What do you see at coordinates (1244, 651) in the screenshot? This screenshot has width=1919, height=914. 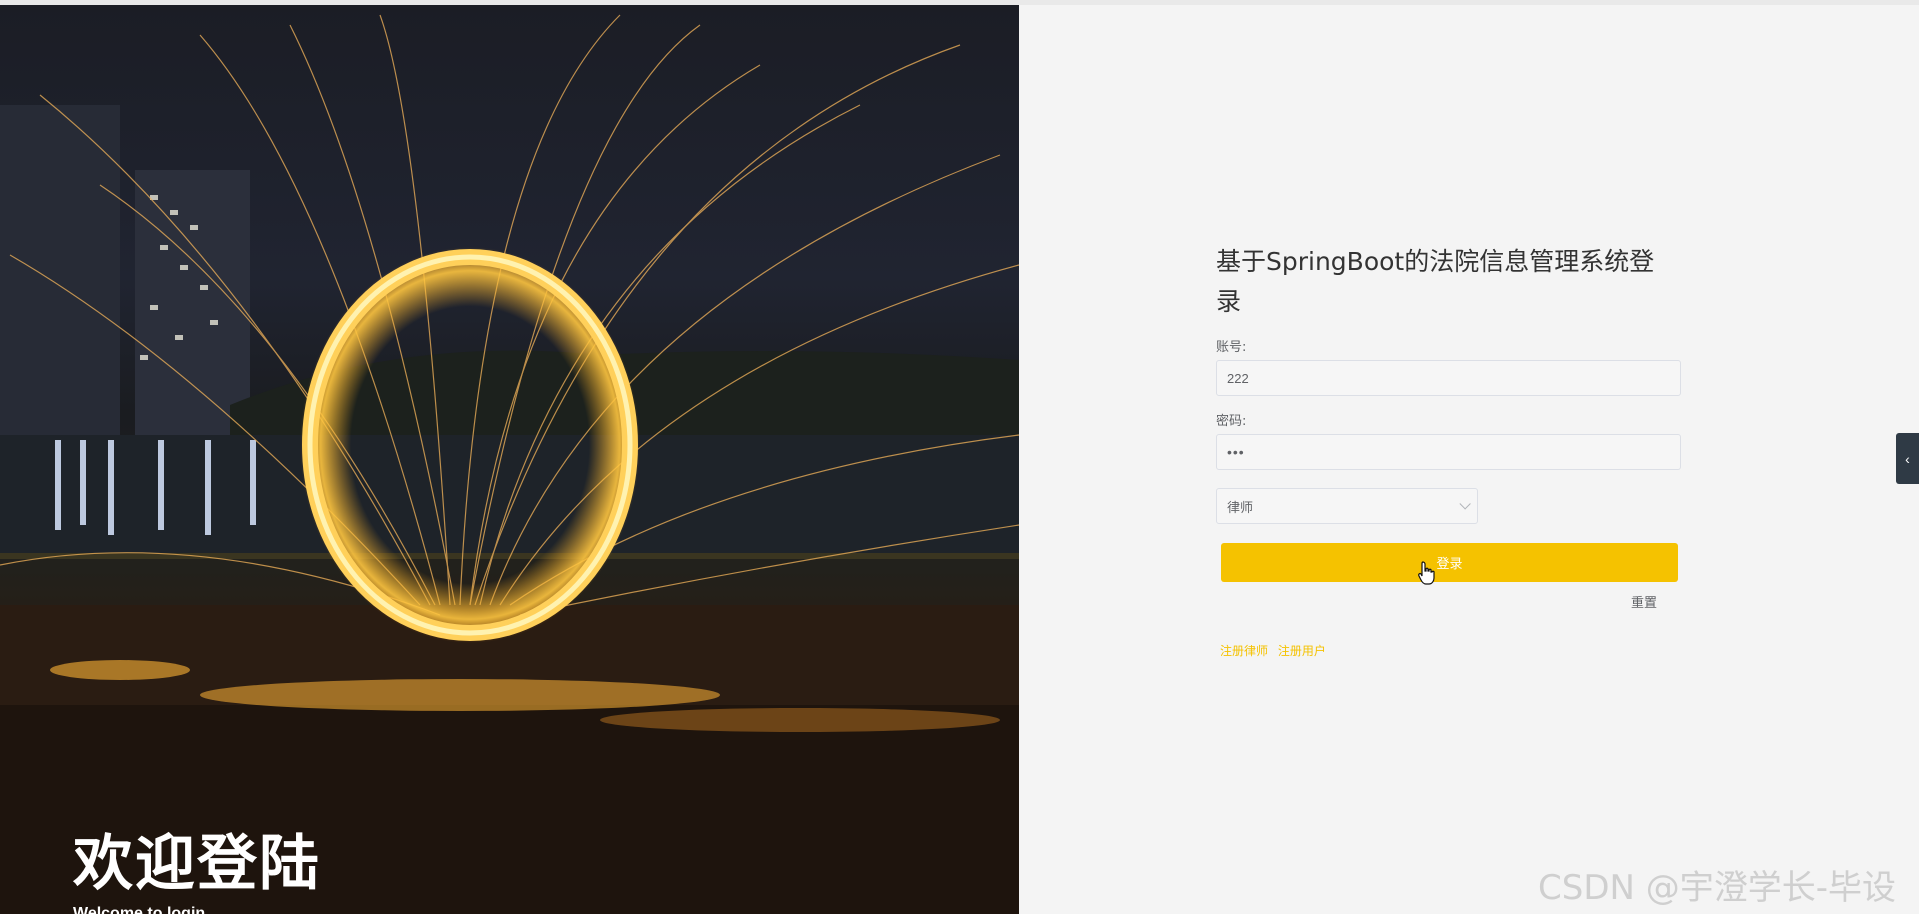 I see `register-lawyer-link: 注册律师` at bounding box center [1244, 651].